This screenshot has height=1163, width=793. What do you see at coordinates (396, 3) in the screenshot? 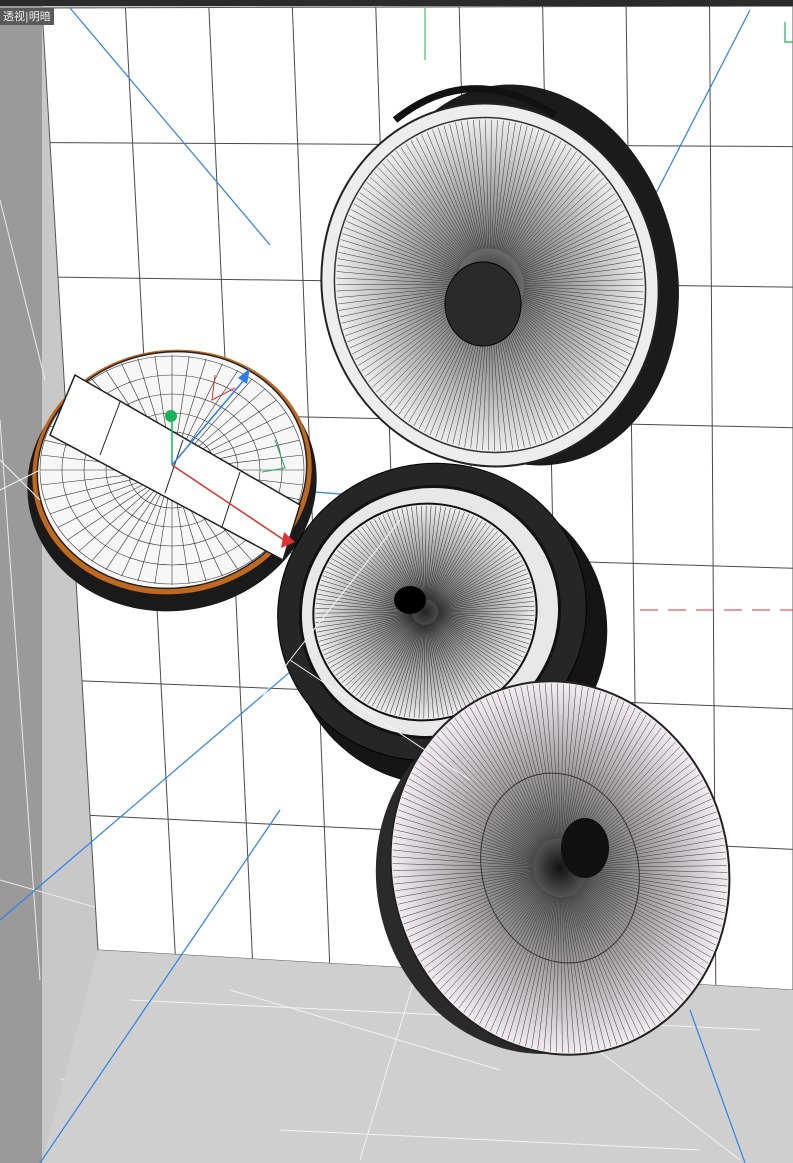
I see `viewport-top-bar` at bounding box center [396, 3].